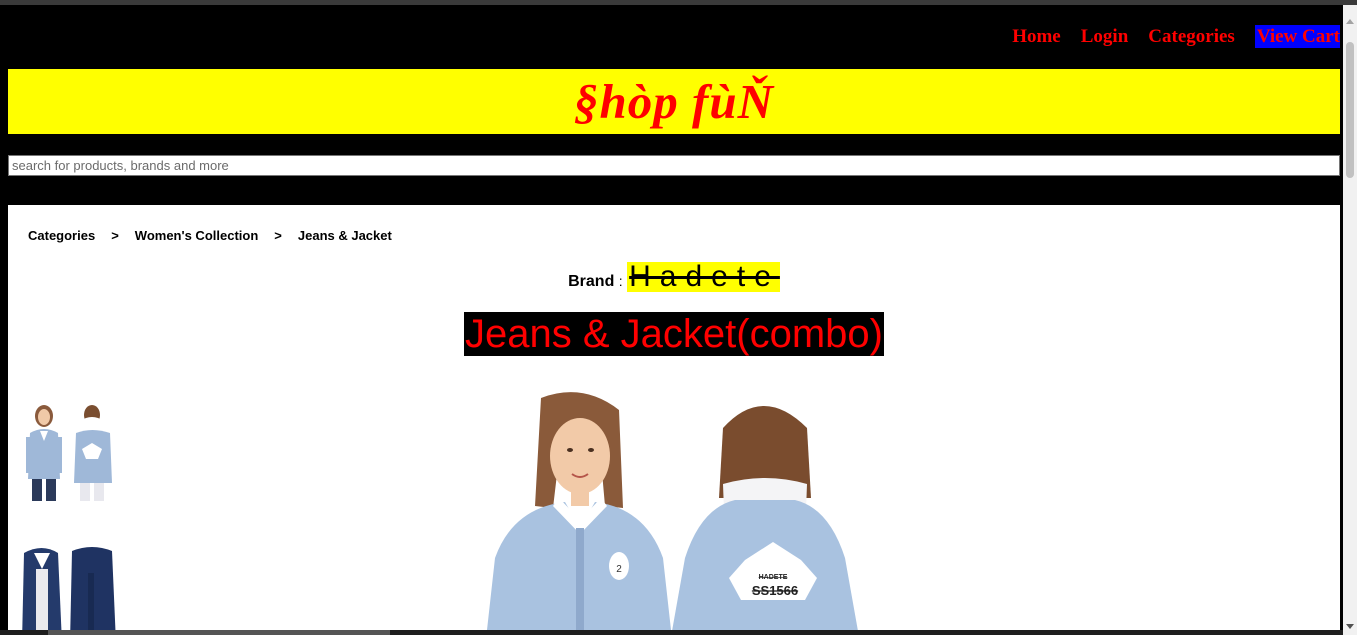 This screenshot has width=1357, height=635. I want to click on scrollbar-thumb, so click(1350, 110).